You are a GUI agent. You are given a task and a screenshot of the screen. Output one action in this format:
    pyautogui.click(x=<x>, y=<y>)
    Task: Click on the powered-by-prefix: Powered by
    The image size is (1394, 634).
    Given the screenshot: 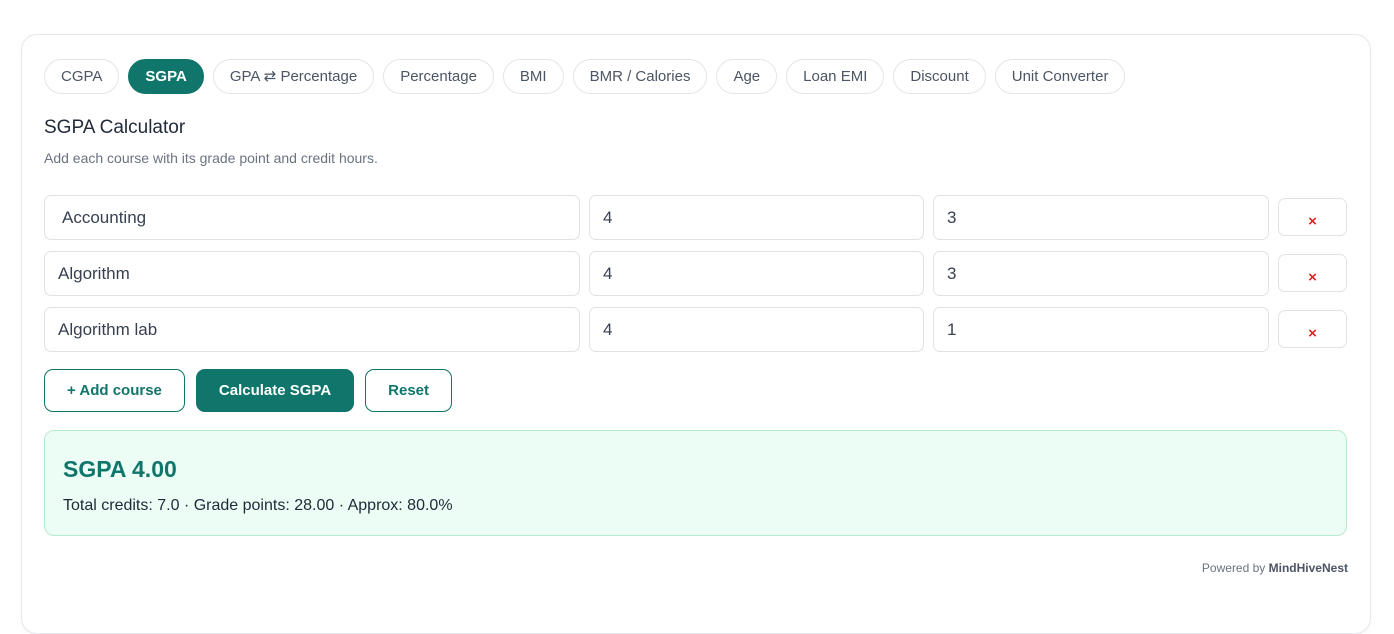 What is the action you would take?
    pyautogui.click(x=1233, y=568)
    